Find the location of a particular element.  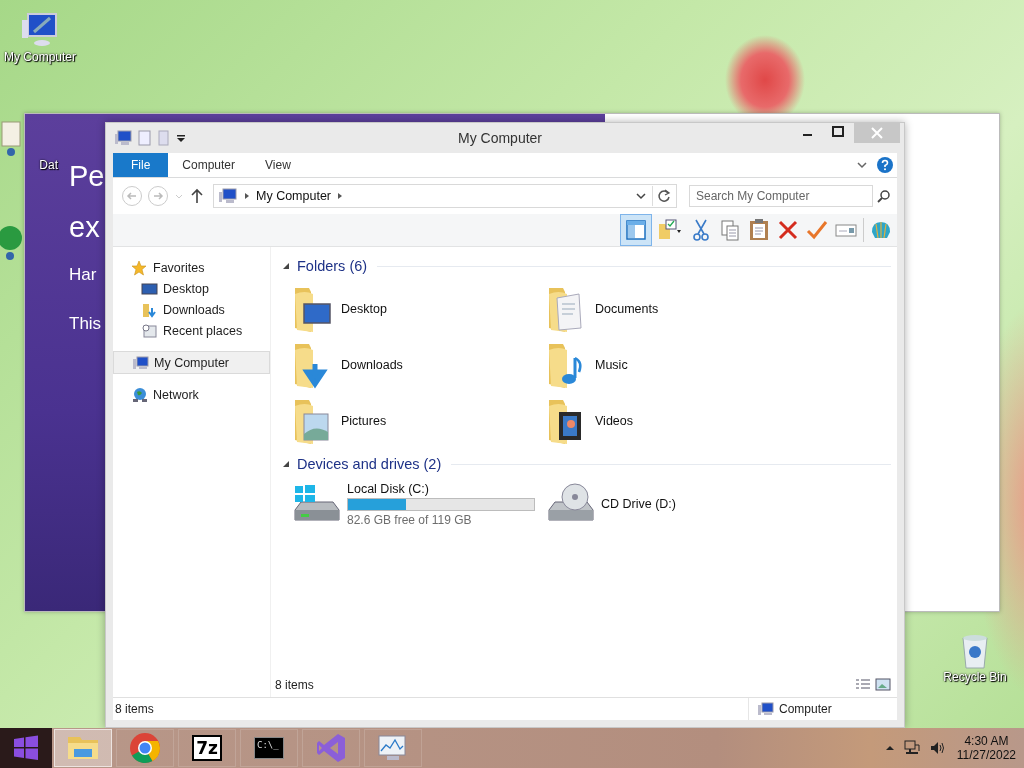

folder-name: Music is located at coordinates (611, 365).